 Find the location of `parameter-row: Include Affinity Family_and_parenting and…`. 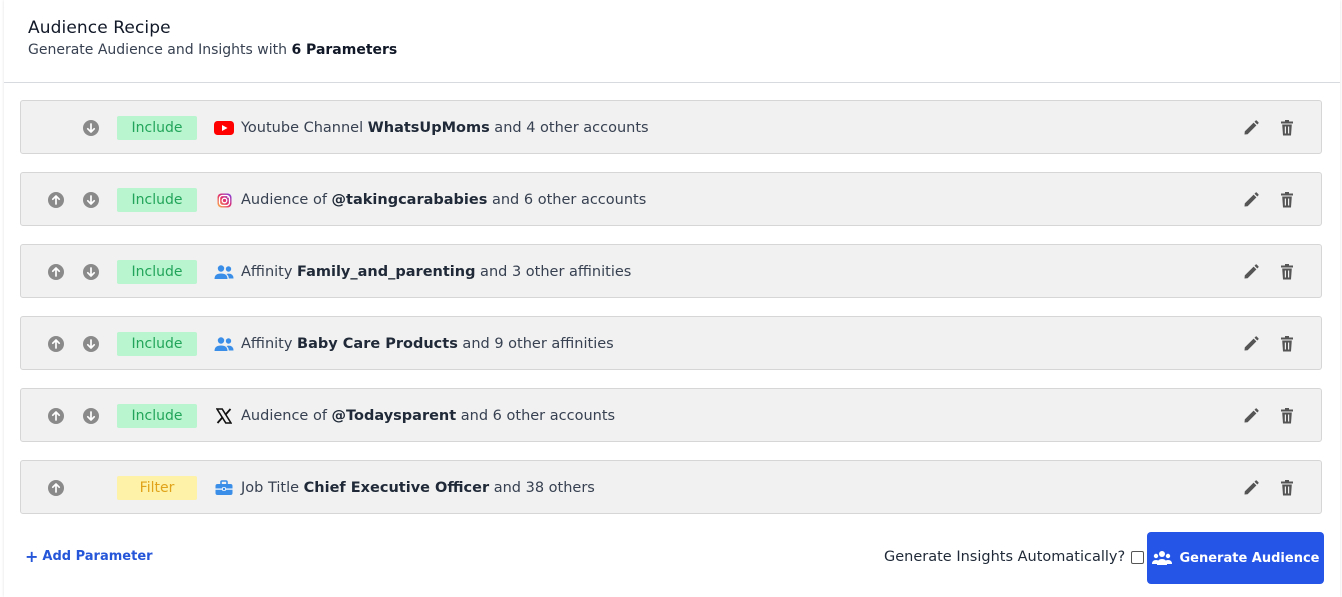

parameter-row: Include Affinity Family_and_parenting and… is located at coordinates (671, 271).